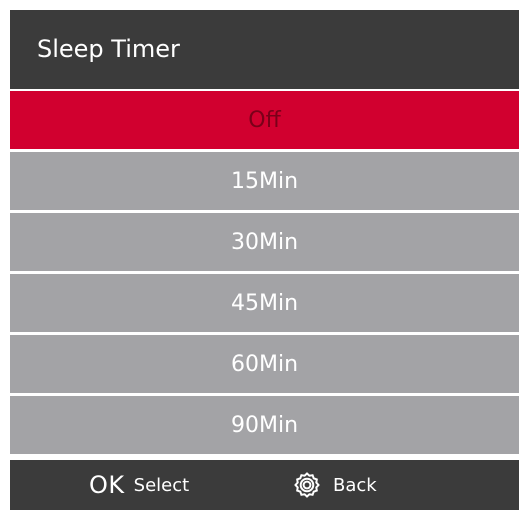  Describe the element at coordinates (107, 485) in the screenshot. I see `ok-key-icon: OK` at that location.